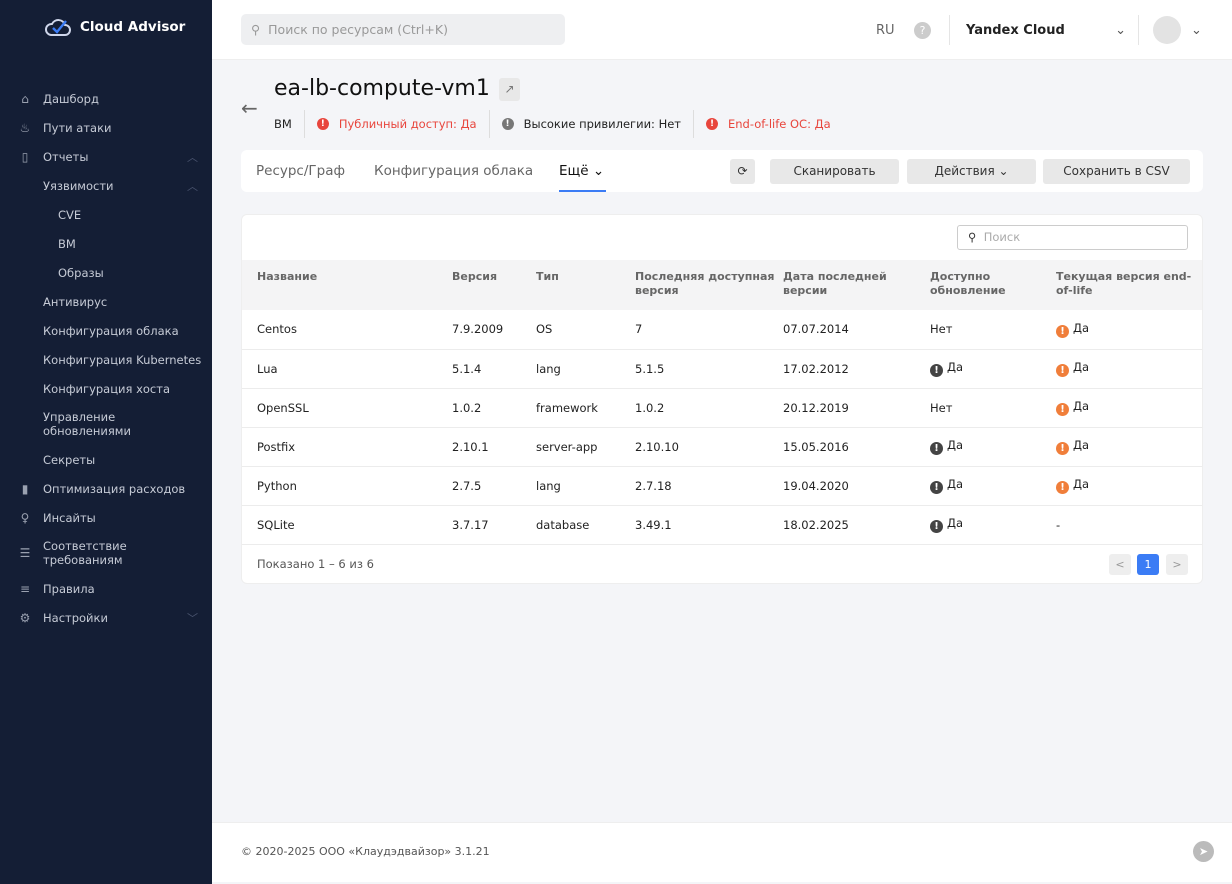 The image size is (1232, 884). Describe the element at coordinates (585, 525) in the screenshot. I see `table-cell: database` at that location.